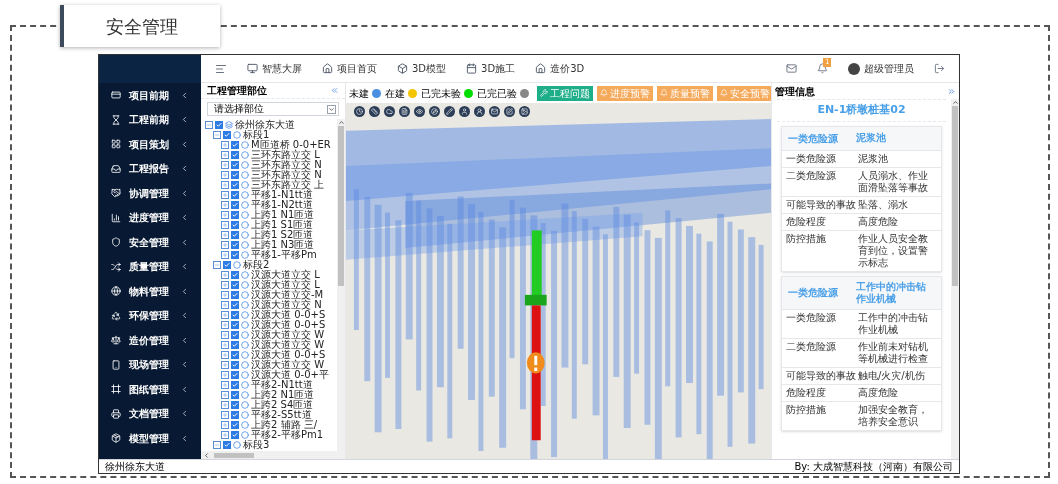  I want to click on bell-icon, so click(822, 68).